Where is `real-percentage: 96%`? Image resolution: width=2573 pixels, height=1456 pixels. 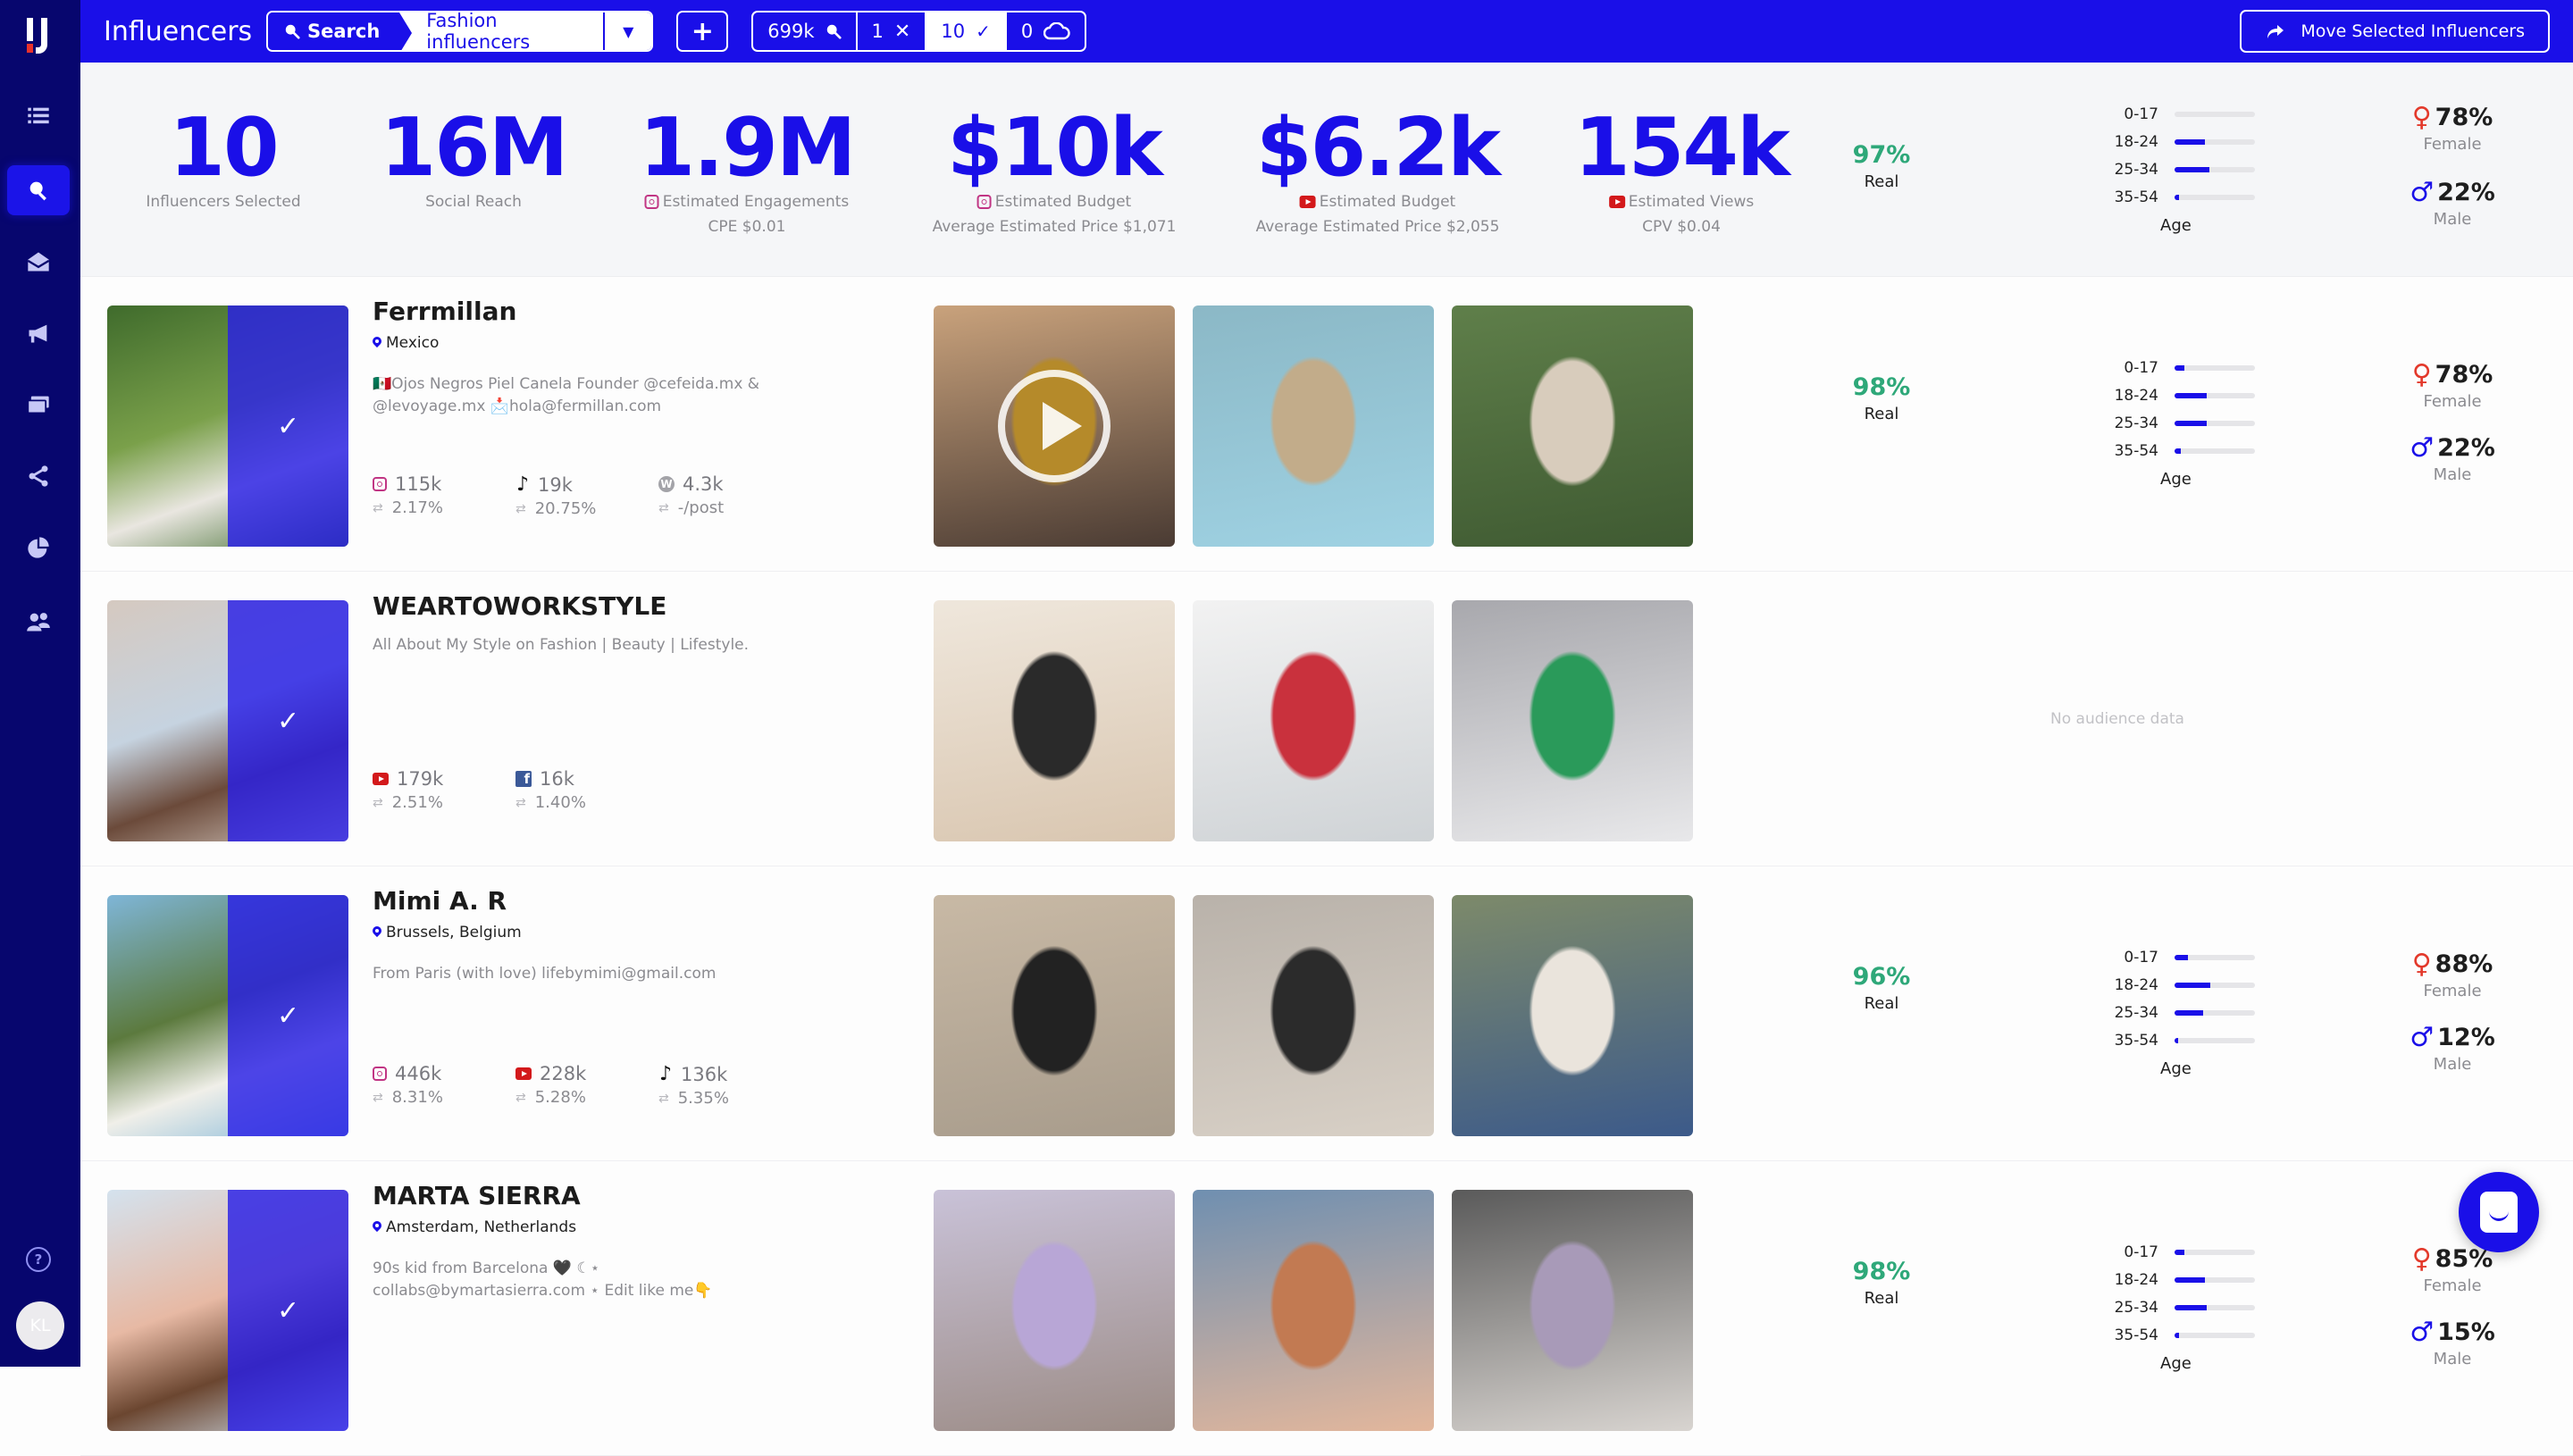
real-percentage: 96% is located at coordinates (1881, 977).